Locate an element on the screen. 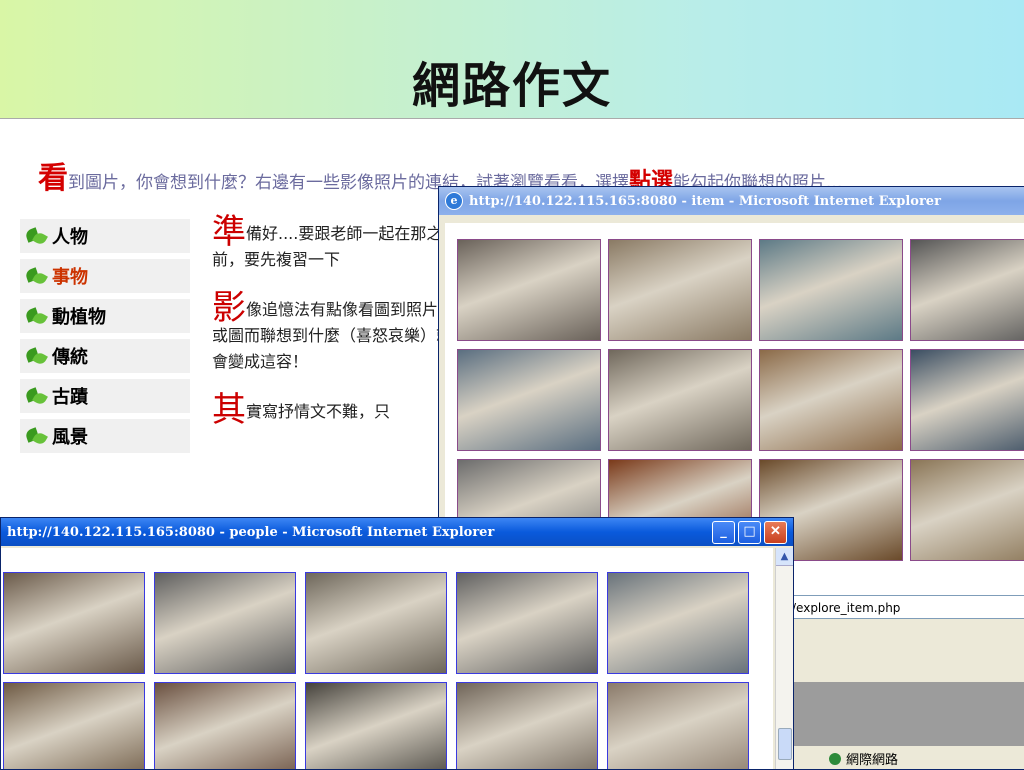  paragraph-text: 備好....要跟老師一起在那之前，要先複習一下 is located at coordinates (327, 246).